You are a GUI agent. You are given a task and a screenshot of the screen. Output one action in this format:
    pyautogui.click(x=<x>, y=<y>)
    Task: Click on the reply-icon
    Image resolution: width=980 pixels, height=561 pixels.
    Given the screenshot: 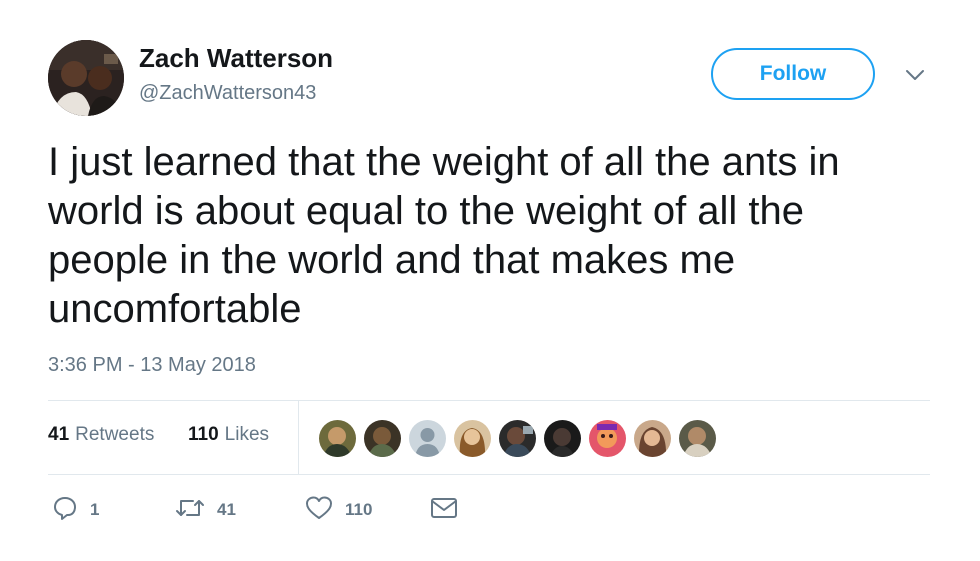 What is the action you would take?
    pyautogui.click(x=65, y=510)
    